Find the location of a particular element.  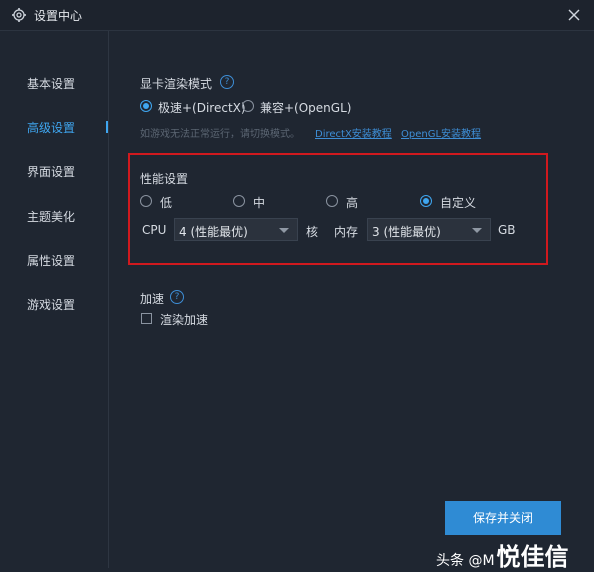

highlight-box is located at coordinates (338, 209).